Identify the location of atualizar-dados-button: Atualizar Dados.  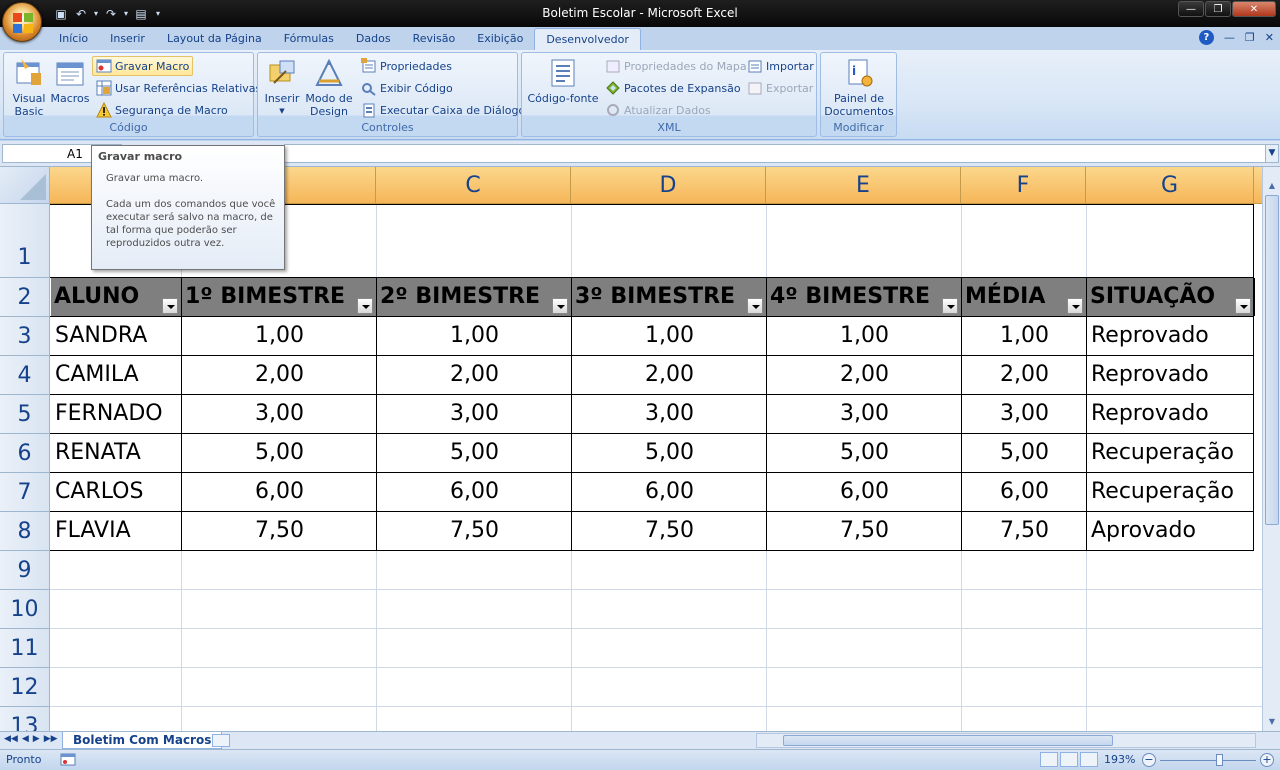
(658, 110).